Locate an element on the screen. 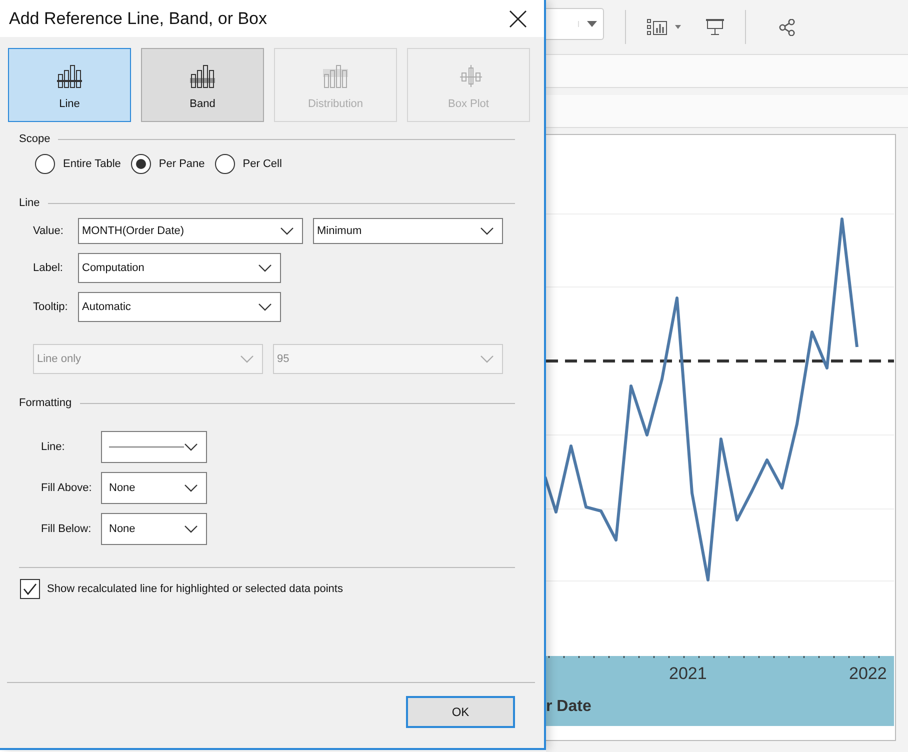  dropdown: Minimum is located at coordinates (408, 231).